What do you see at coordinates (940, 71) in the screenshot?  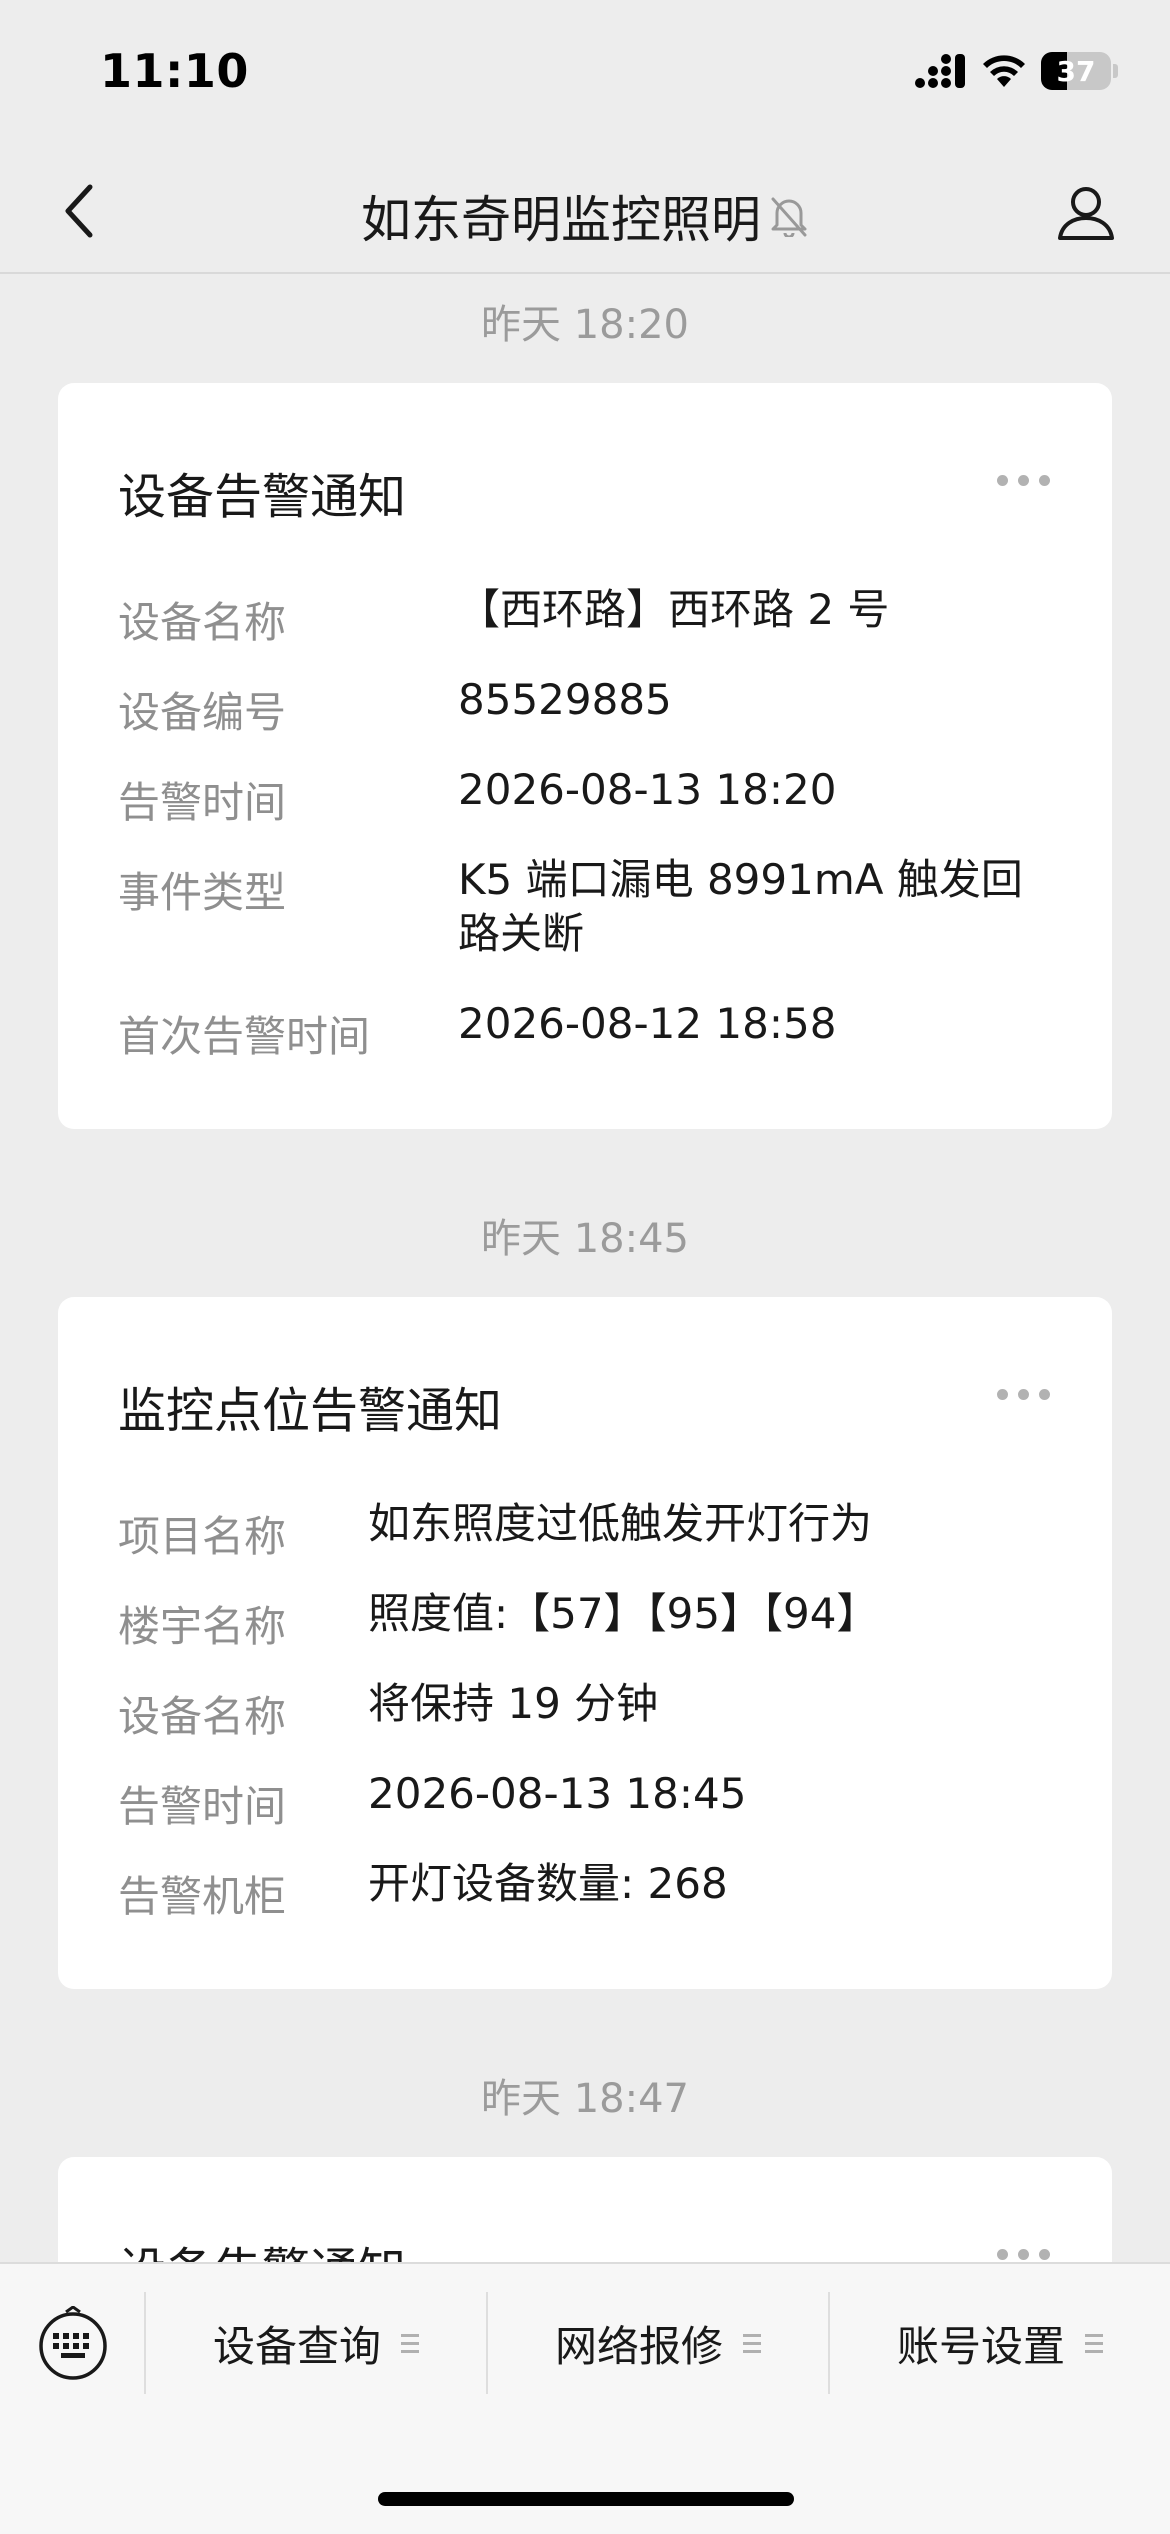 I see `cellular-signal-icon` at bounding box center [940, 71].